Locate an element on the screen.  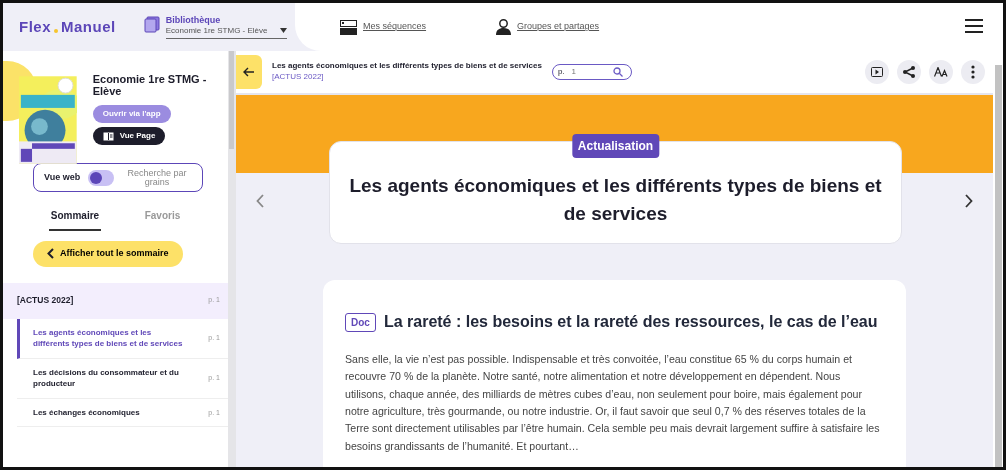
play-button is located at coordinates (877, 72).